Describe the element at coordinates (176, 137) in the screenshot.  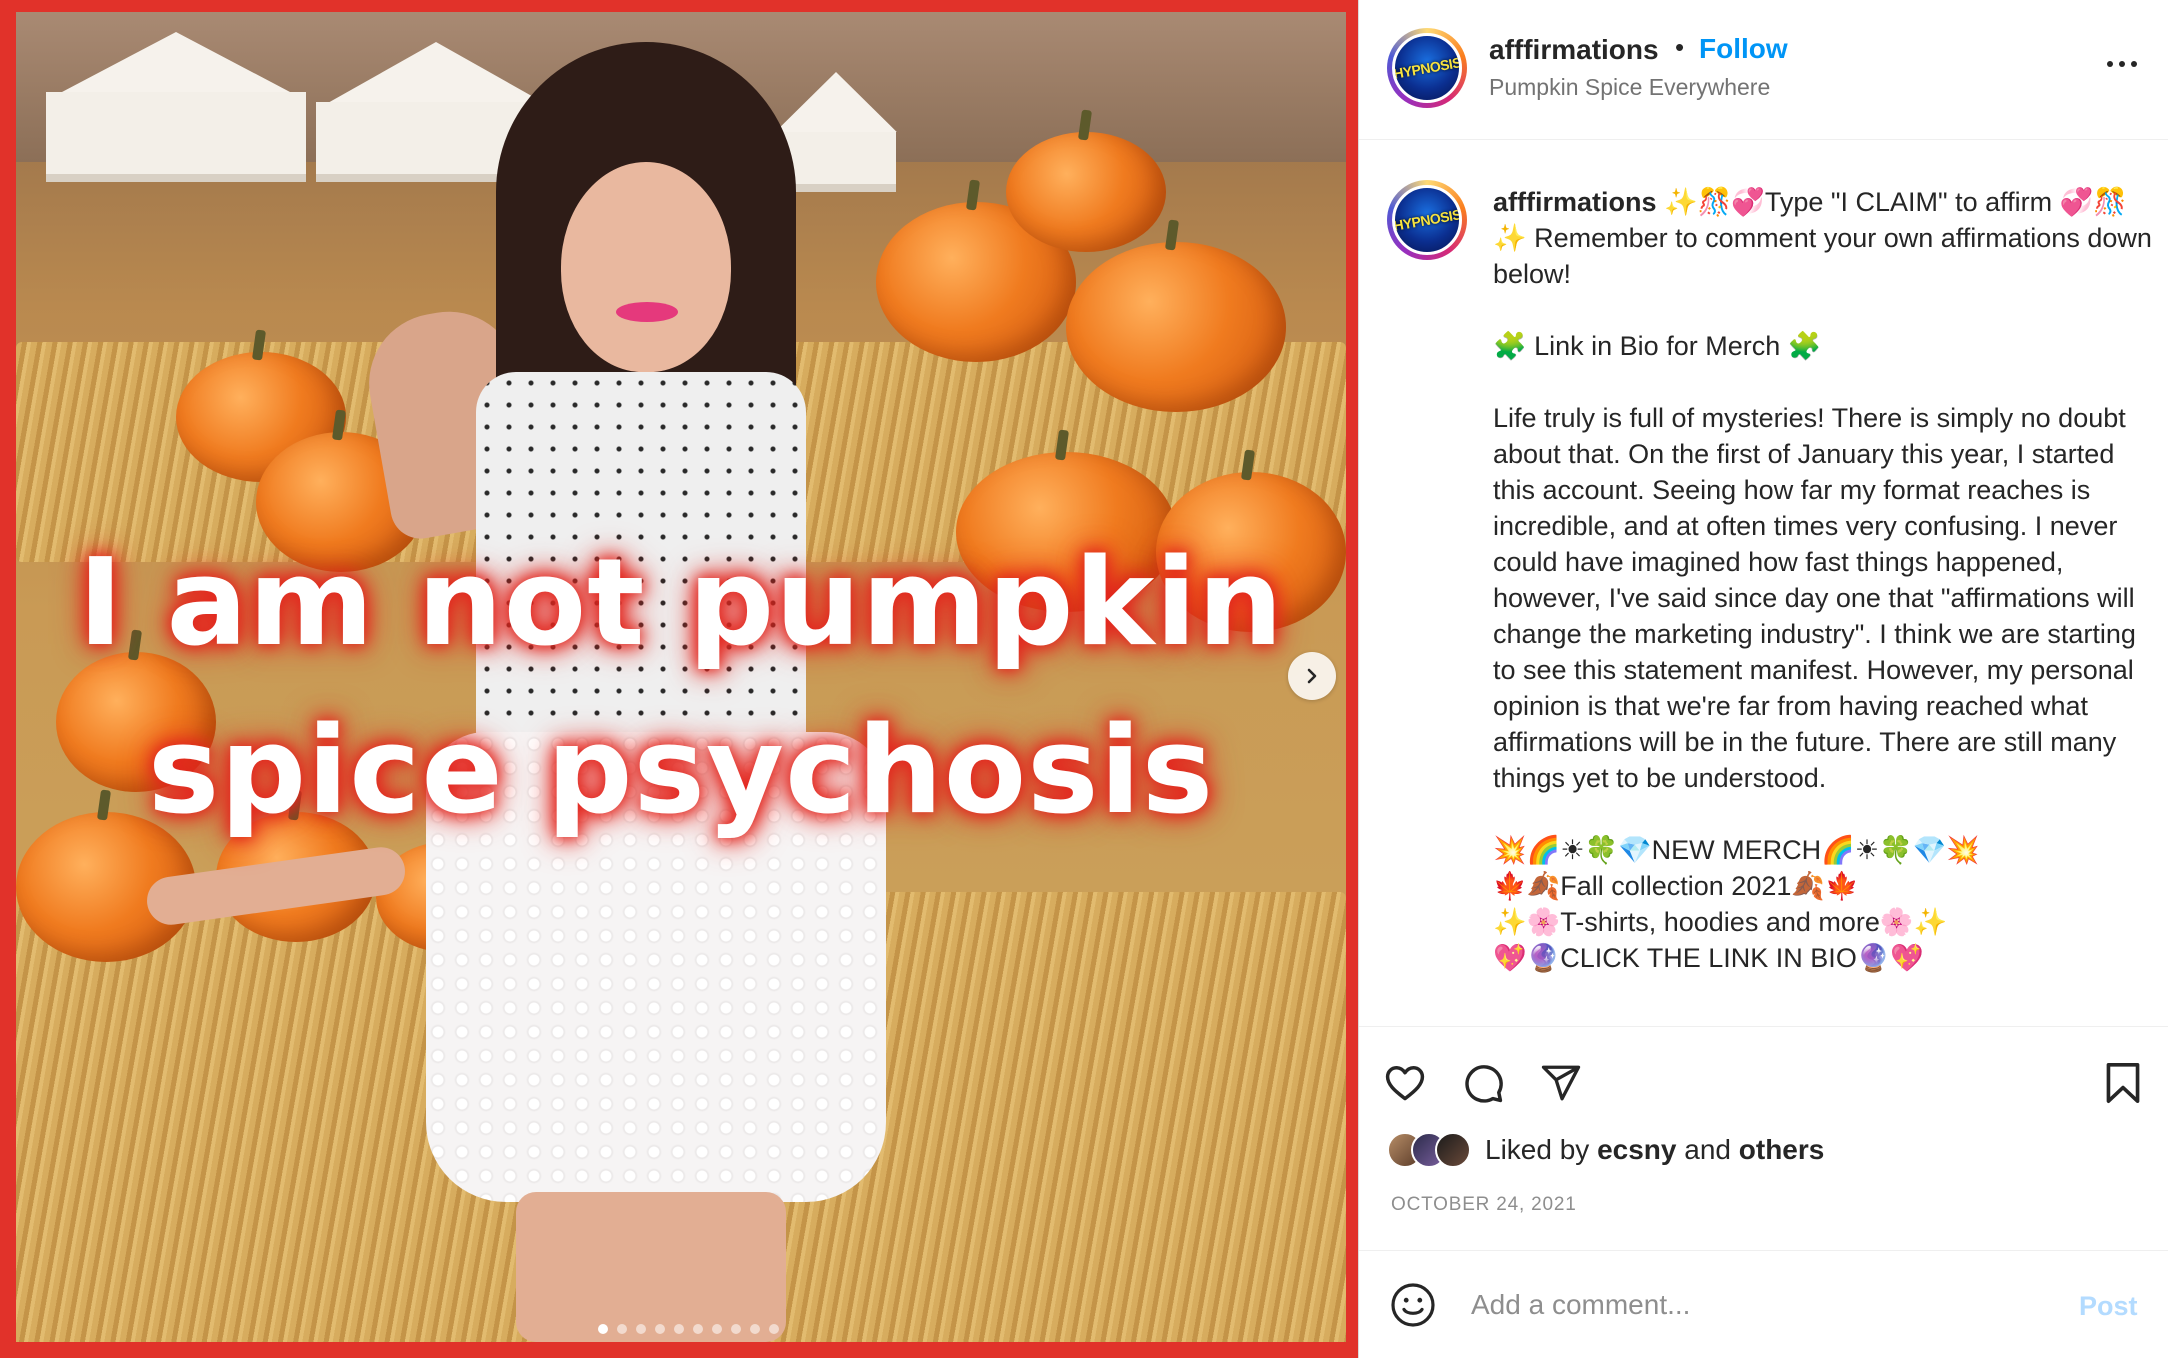
I see `photo-tent` at that location.